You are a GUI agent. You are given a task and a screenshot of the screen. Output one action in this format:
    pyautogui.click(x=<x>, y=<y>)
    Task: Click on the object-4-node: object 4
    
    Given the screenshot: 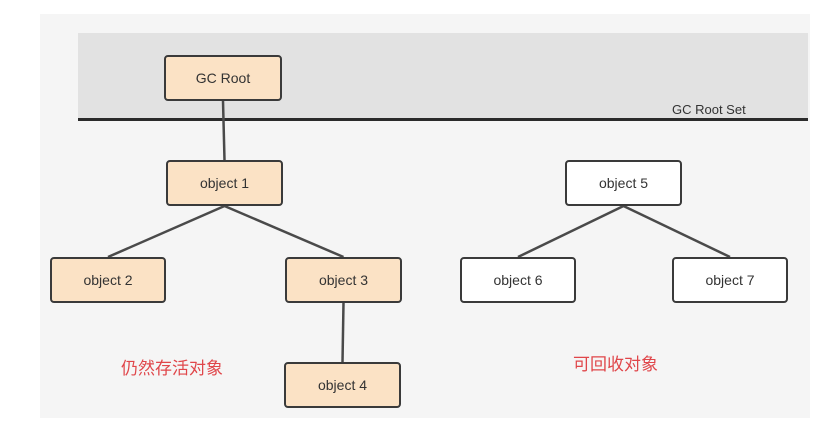 What is the action you would take?
    pyautogui.click(x=342, y=385)
    